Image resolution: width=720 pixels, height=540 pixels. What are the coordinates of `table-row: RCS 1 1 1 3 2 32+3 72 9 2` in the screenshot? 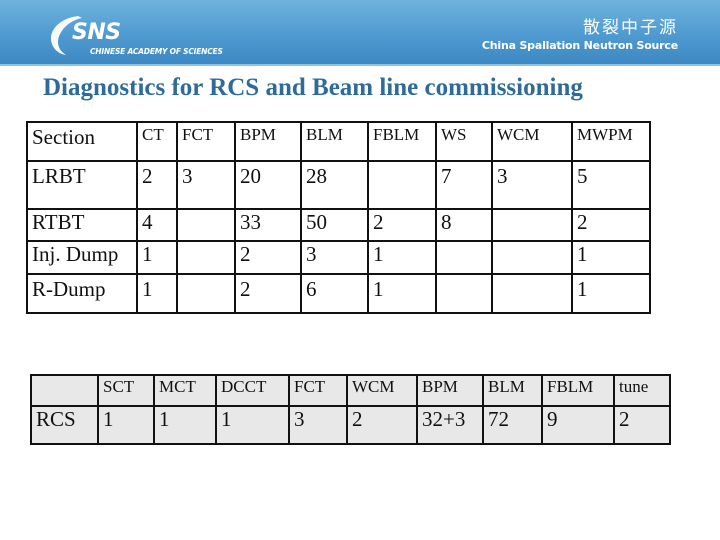 It's located at (350, 425).